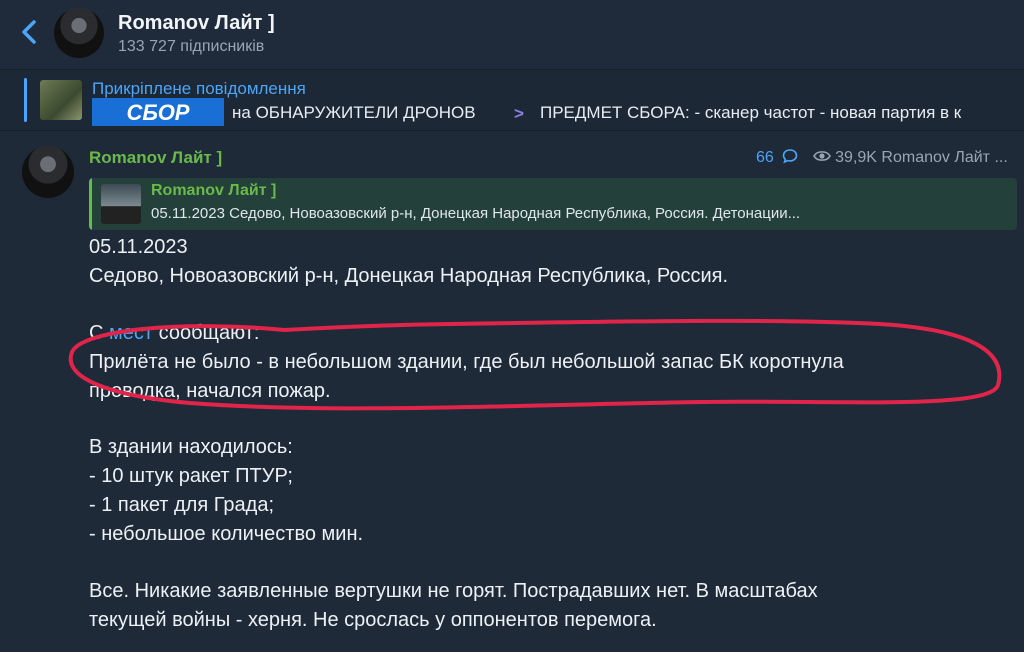 This screenshot has height=652, width=1024. I want to click on message-text: сообщают:, so click(206, 333).